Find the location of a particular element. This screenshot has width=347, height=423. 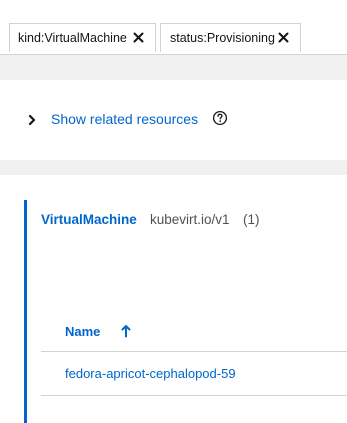

table-row-link: fedora-apricot-cephalopod-59 is located at coordinates (150, 373).